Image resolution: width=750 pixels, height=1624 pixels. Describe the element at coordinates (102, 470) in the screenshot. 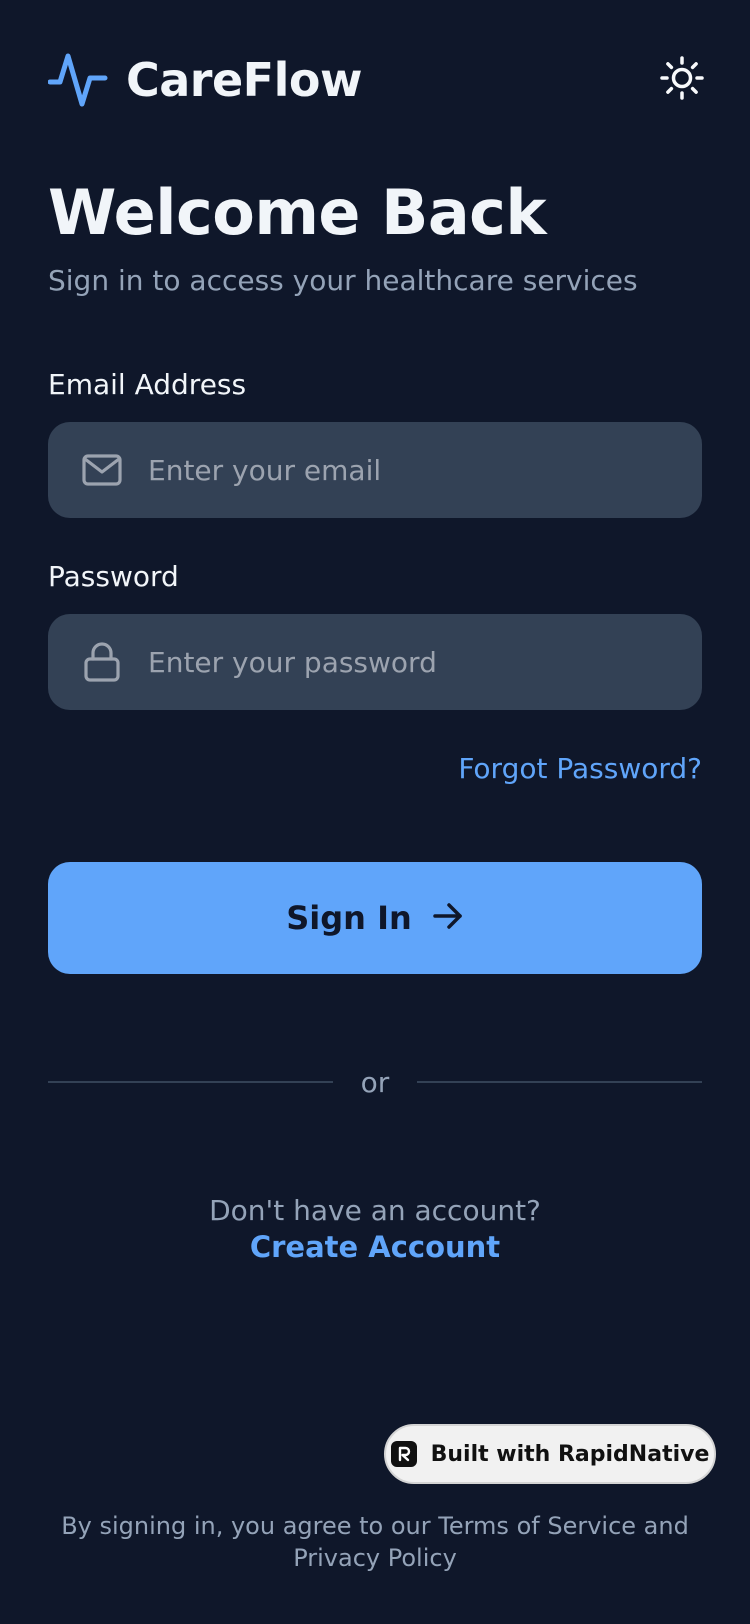

I see `mail-icon` at that location.